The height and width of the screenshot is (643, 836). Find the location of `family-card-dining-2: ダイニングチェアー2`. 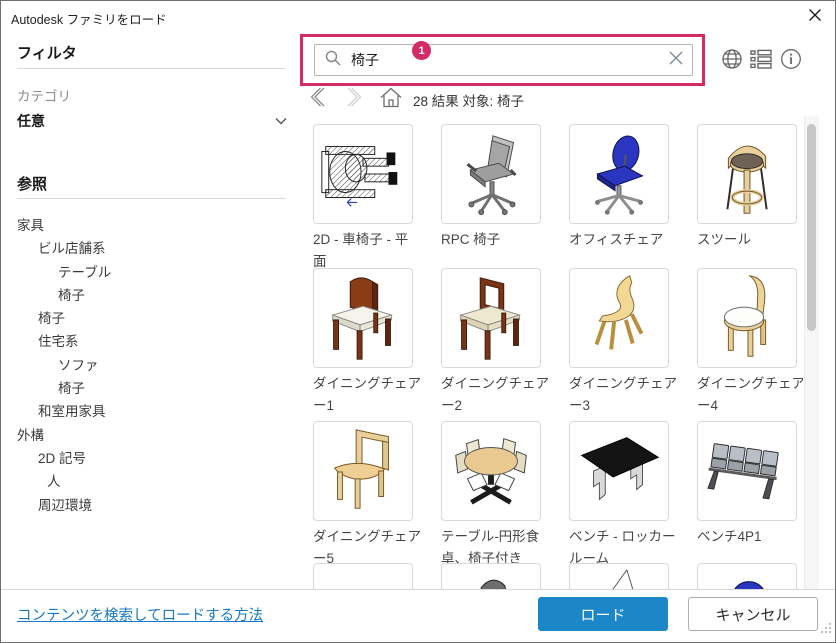

family-card-dining-2: ダイニングチェアー2 is located at coordinates (495, 342).